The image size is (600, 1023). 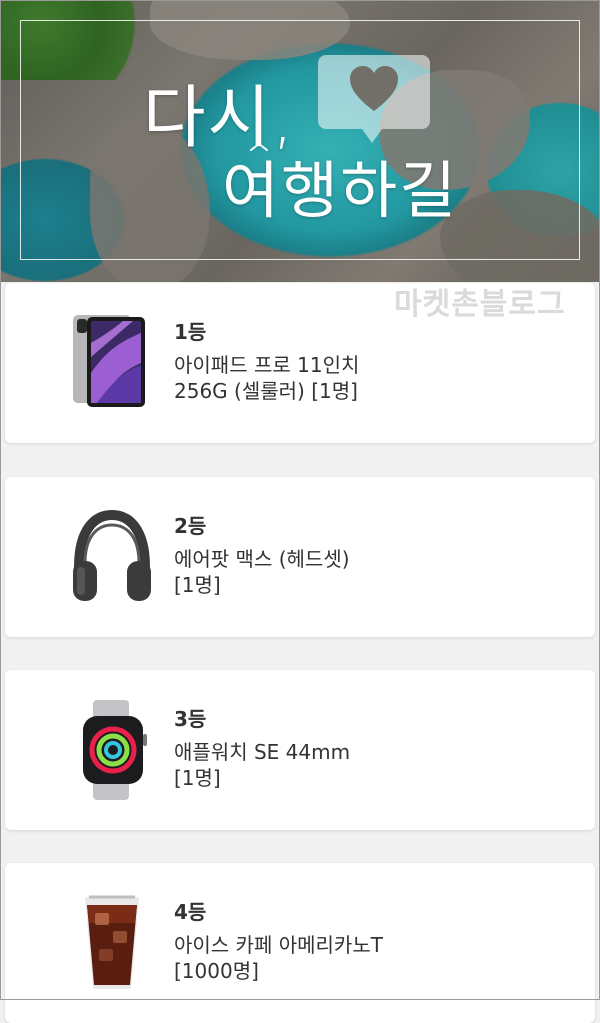 I want to click on prize-name: 아이패드 프로 11인치, so click(x=267, y=365).